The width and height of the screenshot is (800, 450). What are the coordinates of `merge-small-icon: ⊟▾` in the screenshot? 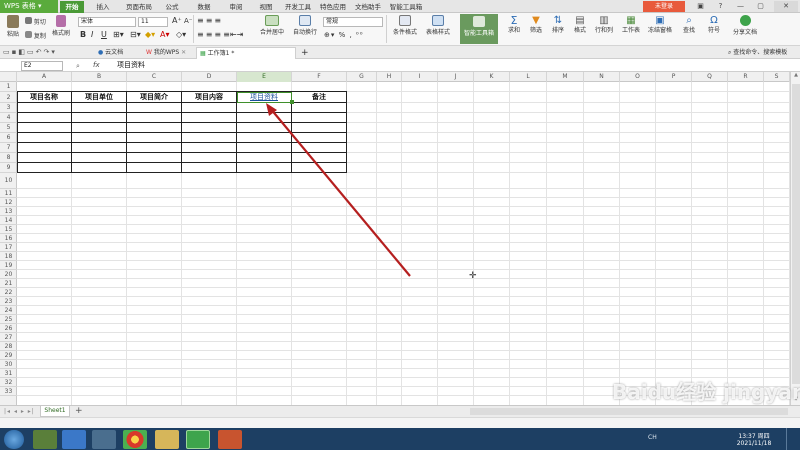 It's located at (135, 35).